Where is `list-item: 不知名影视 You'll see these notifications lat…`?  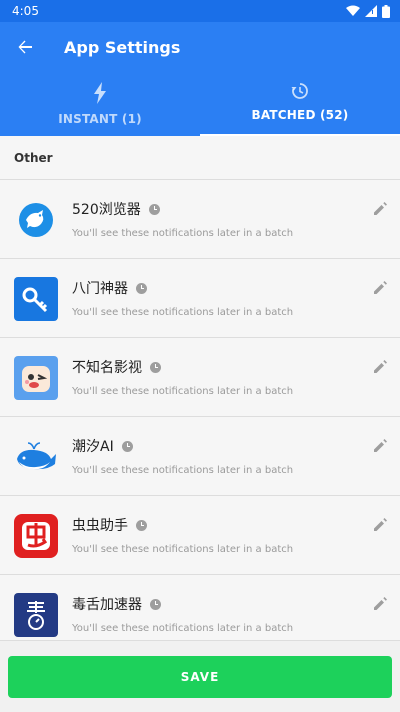 list-item: 不知名影视 You'll see these notifications lat… is located at coordinates (200, 377).